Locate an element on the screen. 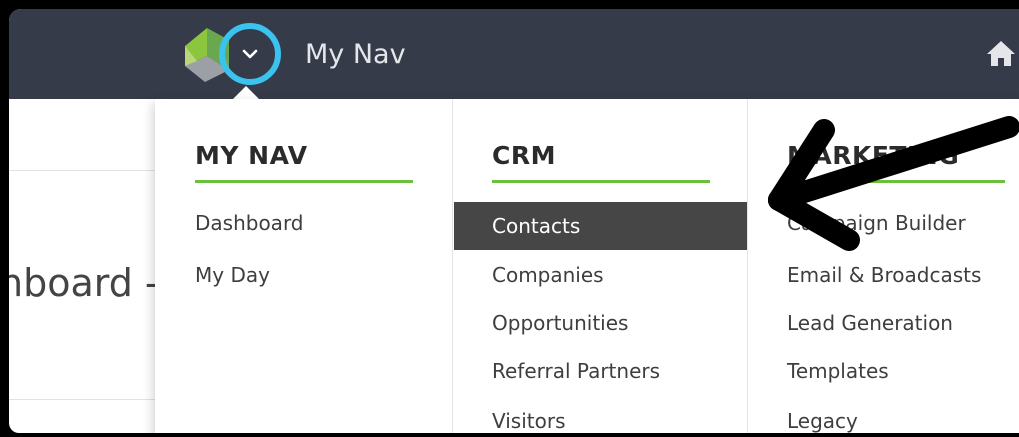  menu-item-campaign-builder: Campaign Builder is located at coordinates (883, 223).